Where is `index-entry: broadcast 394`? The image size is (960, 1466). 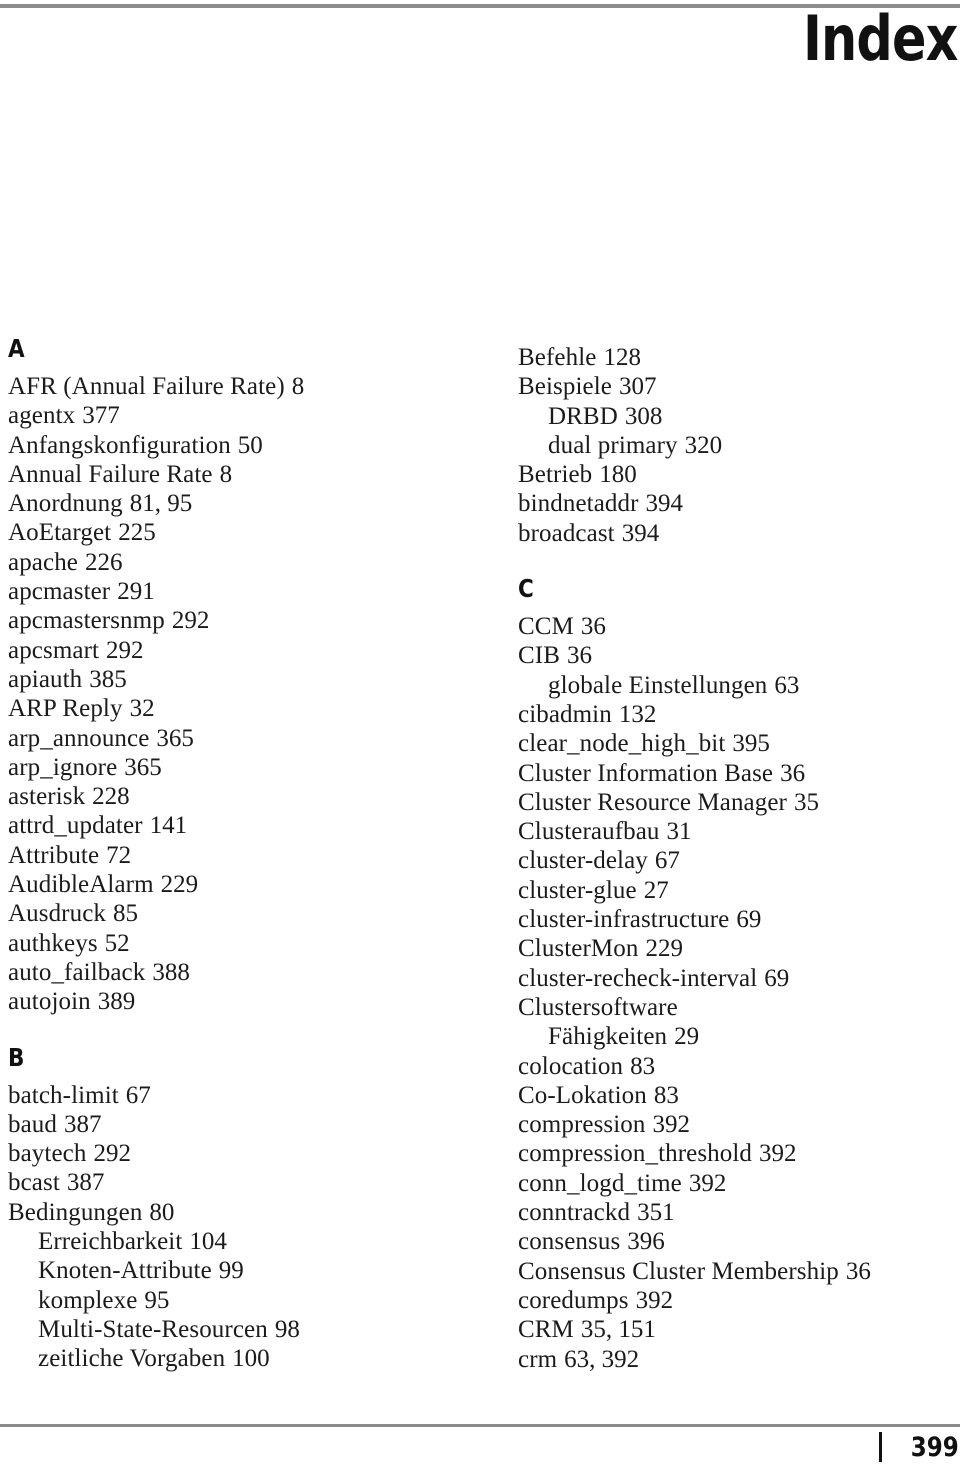
index-entry: broadcast 394 is located at coordinates (739, 533).